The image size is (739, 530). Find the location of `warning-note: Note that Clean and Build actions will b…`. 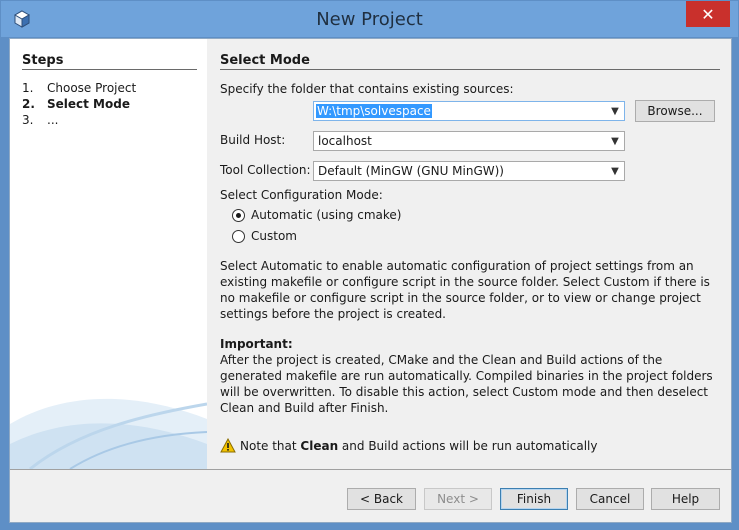

warning-note: Note that Clean and Build actions will b… is located at coordinates (408, 445).